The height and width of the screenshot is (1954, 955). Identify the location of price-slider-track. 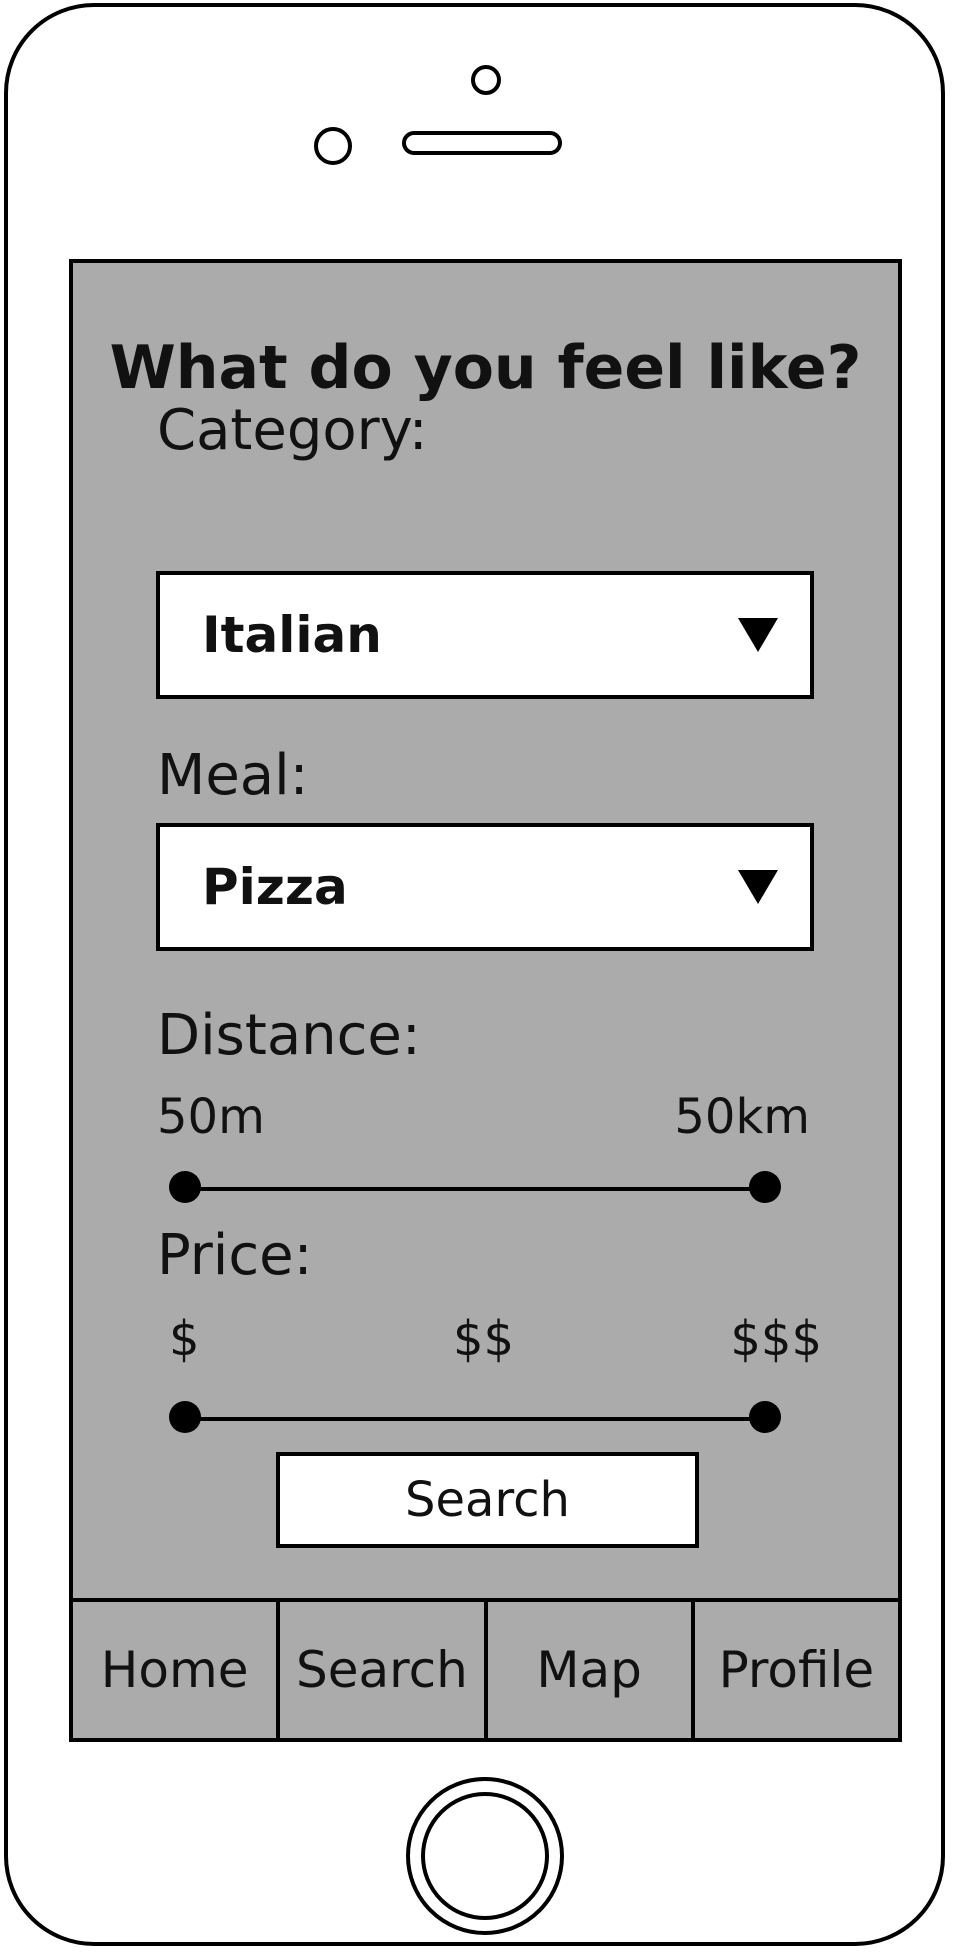
(475, 1419).